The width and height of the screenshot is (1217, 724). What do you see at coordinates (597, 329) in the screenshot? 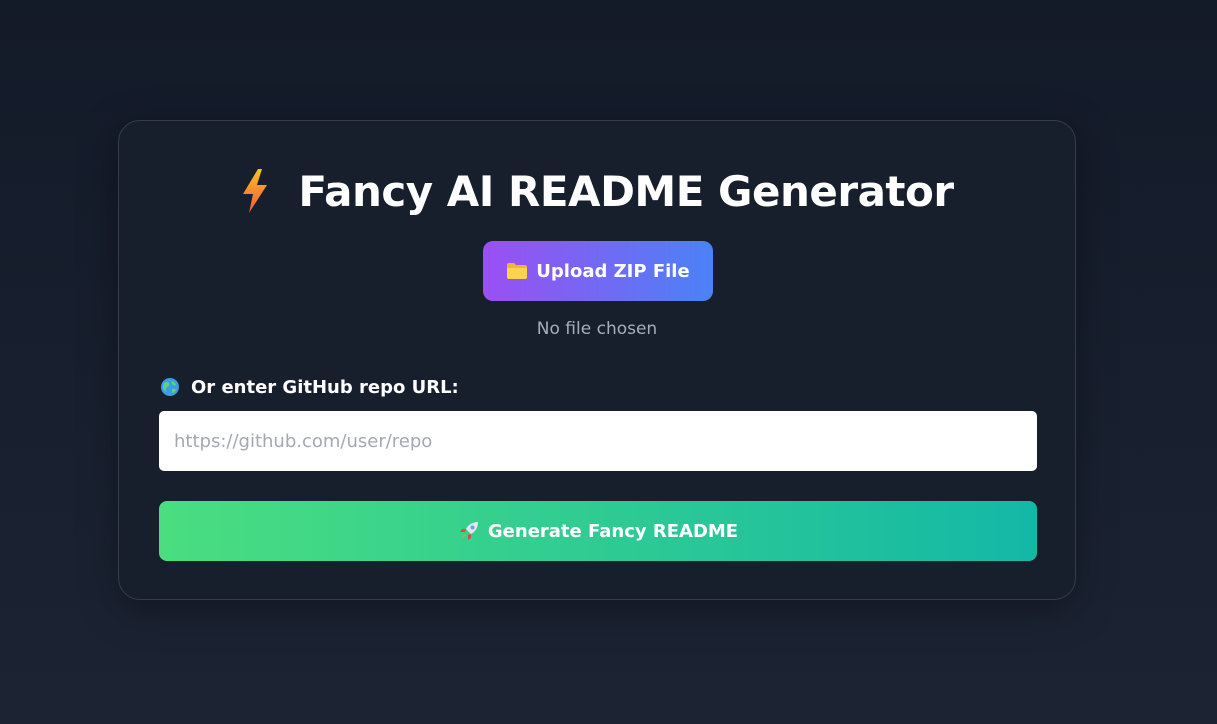
I see `file-status-text: No file chosen` at bounding box center [597, 329].